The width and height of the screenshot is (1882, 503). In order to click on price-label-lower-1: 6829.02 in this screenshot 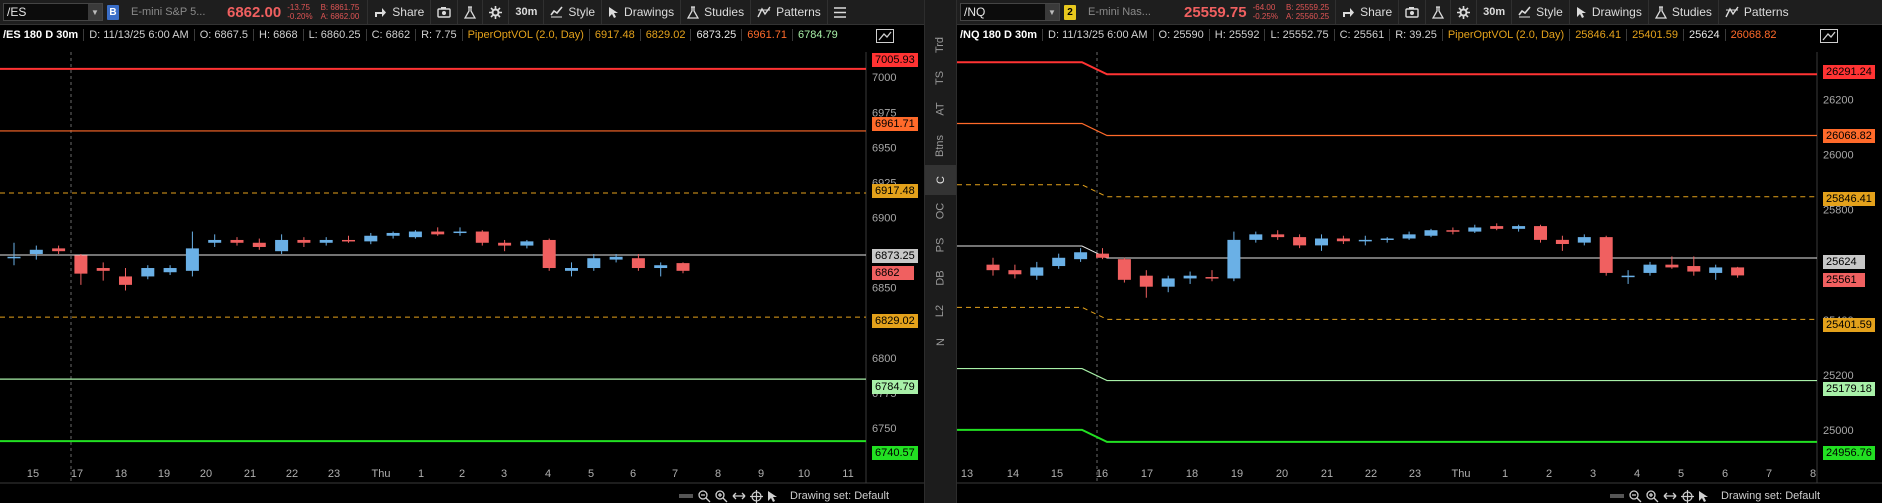, I will do `click(895, 321)`.